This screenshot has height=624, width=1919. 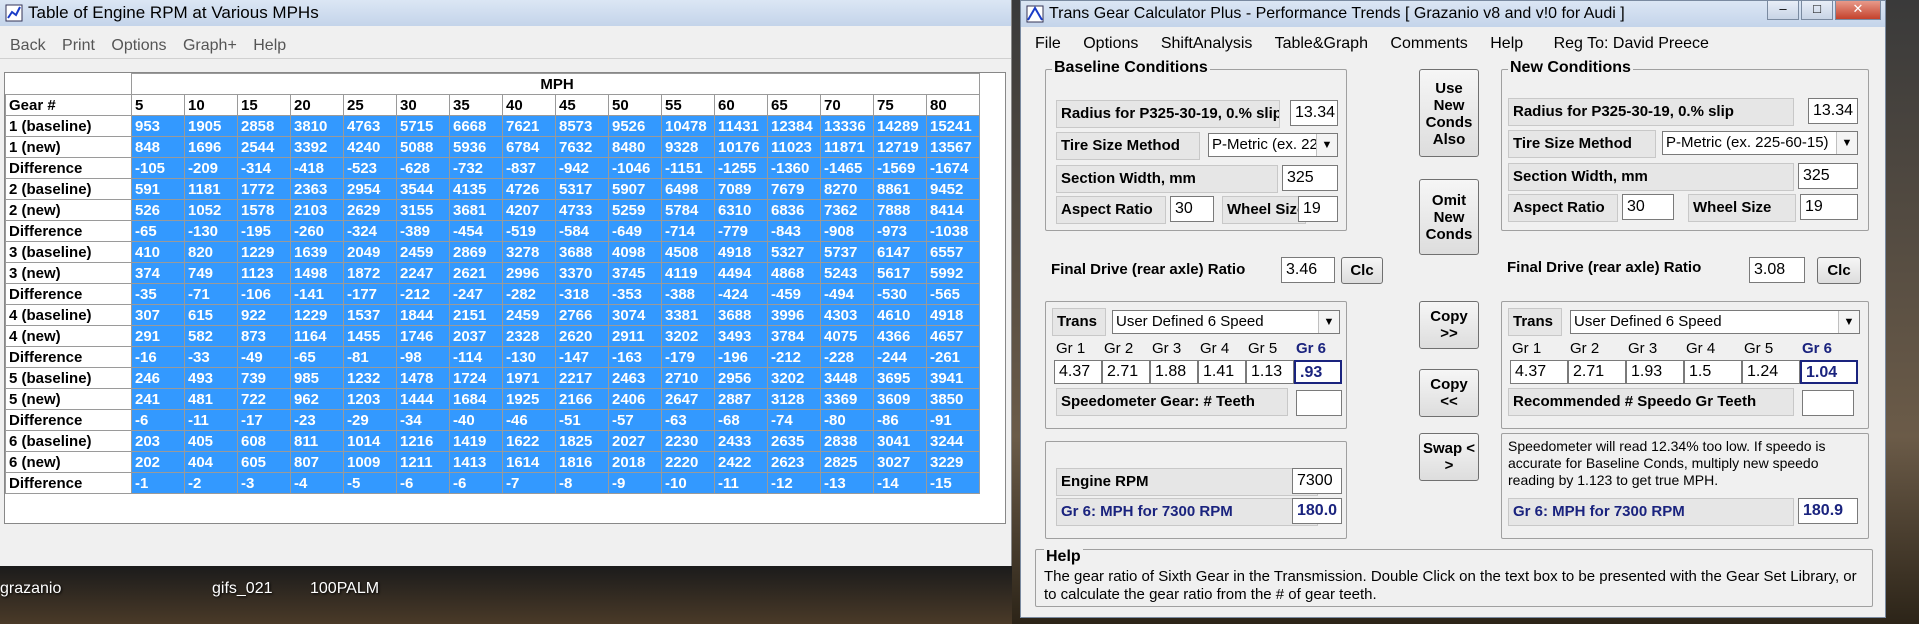 What do you see at coordinates (211, 336) in the screenshot?
I see `rpm-cell: 582` at bounding box center [211, 336].